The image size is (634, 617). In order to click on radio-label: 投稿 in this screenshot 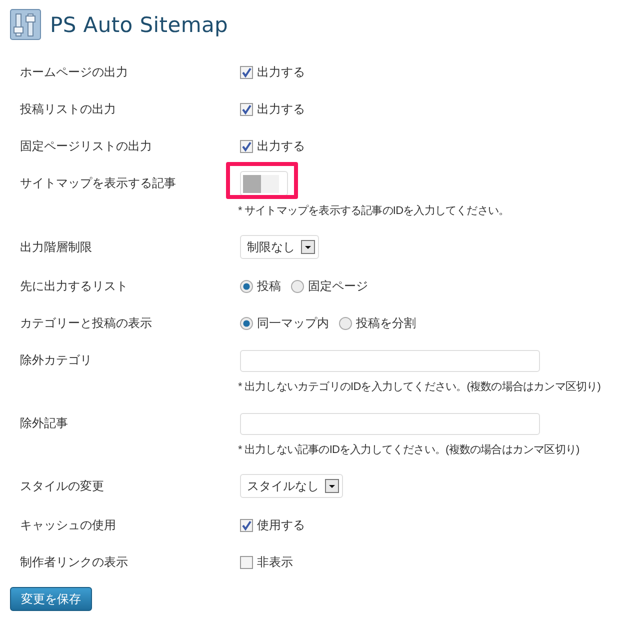, I will do `click(269, 286)`.